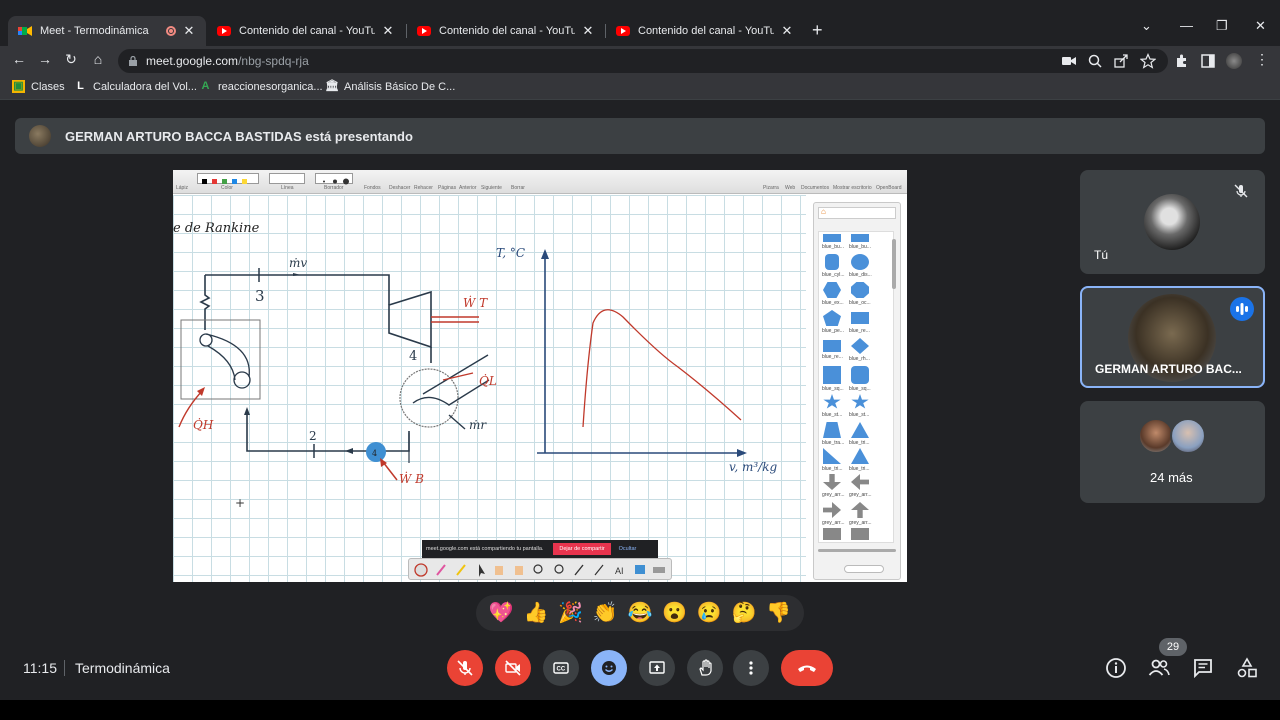 The image size is (1280, 720). I want to click on close-window-button: ✕, so click(1260, 26).